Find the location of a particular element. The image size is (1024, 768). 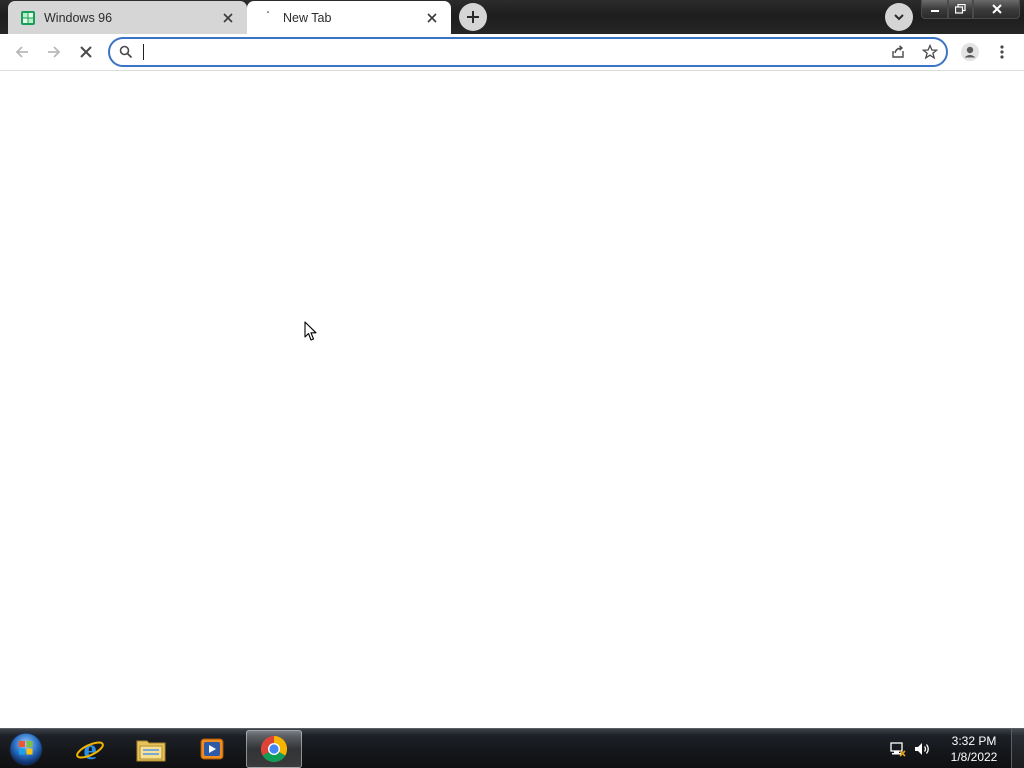

window-controls is located at coordinates (970, 10).